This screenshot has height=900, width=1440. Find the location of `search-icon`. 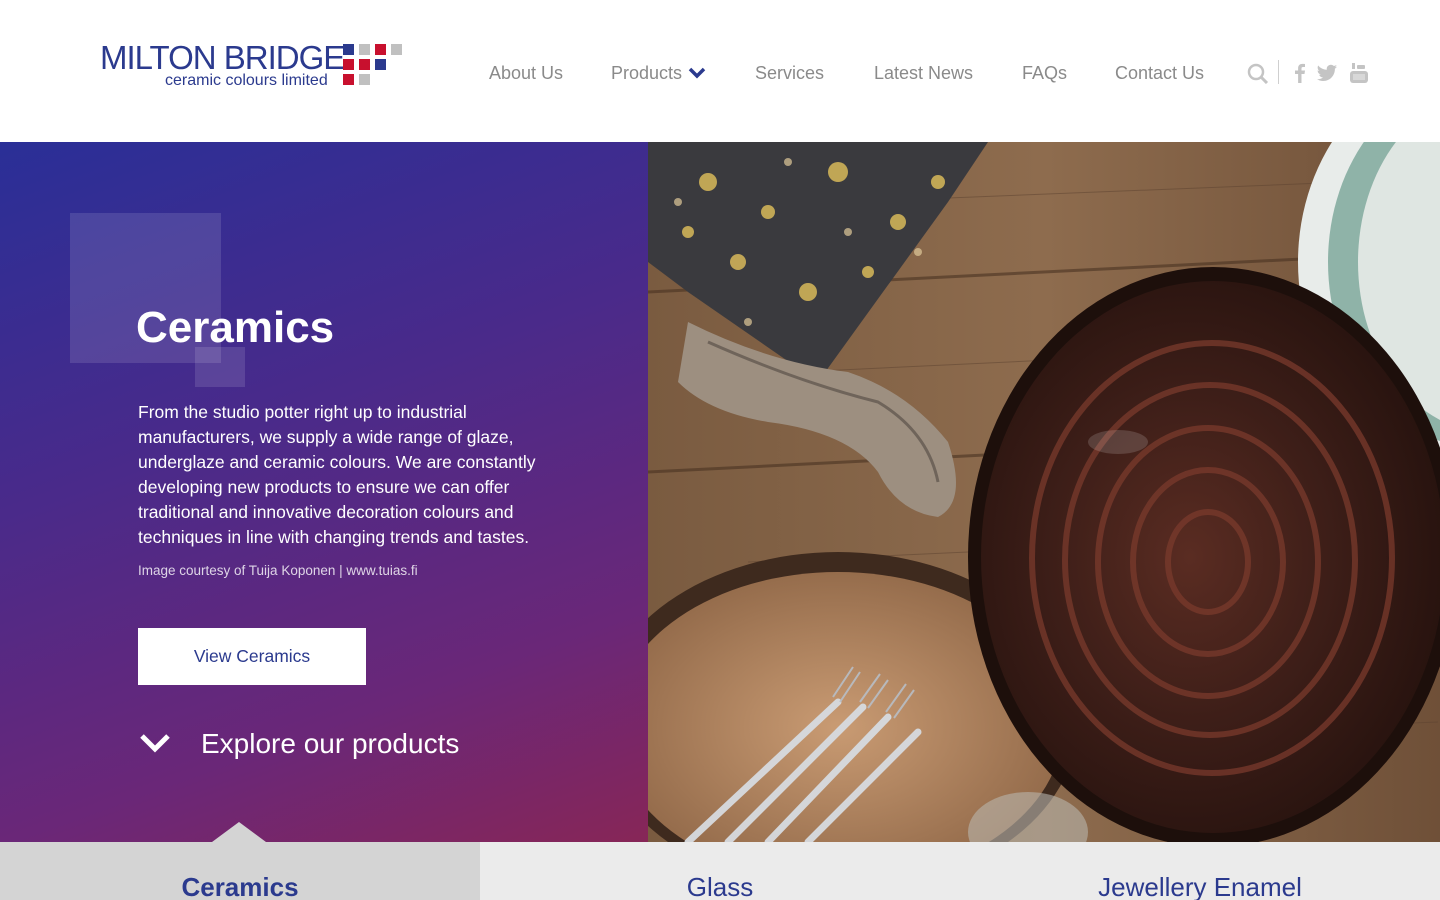

search-icon is located at coordinates (1258, 73).